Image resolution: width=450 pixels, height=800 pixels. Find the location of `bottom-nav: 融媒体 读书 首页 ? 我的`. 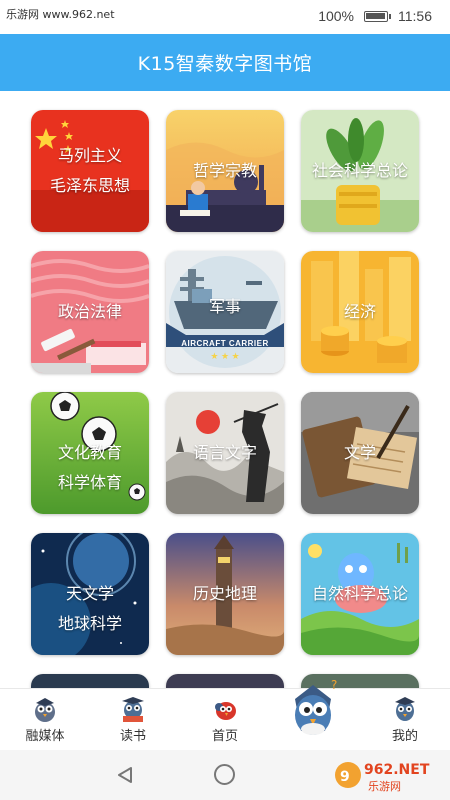

bottom-nav: 融媒体 读书 首页 ? 我的 is located at coordinates (225, 714).